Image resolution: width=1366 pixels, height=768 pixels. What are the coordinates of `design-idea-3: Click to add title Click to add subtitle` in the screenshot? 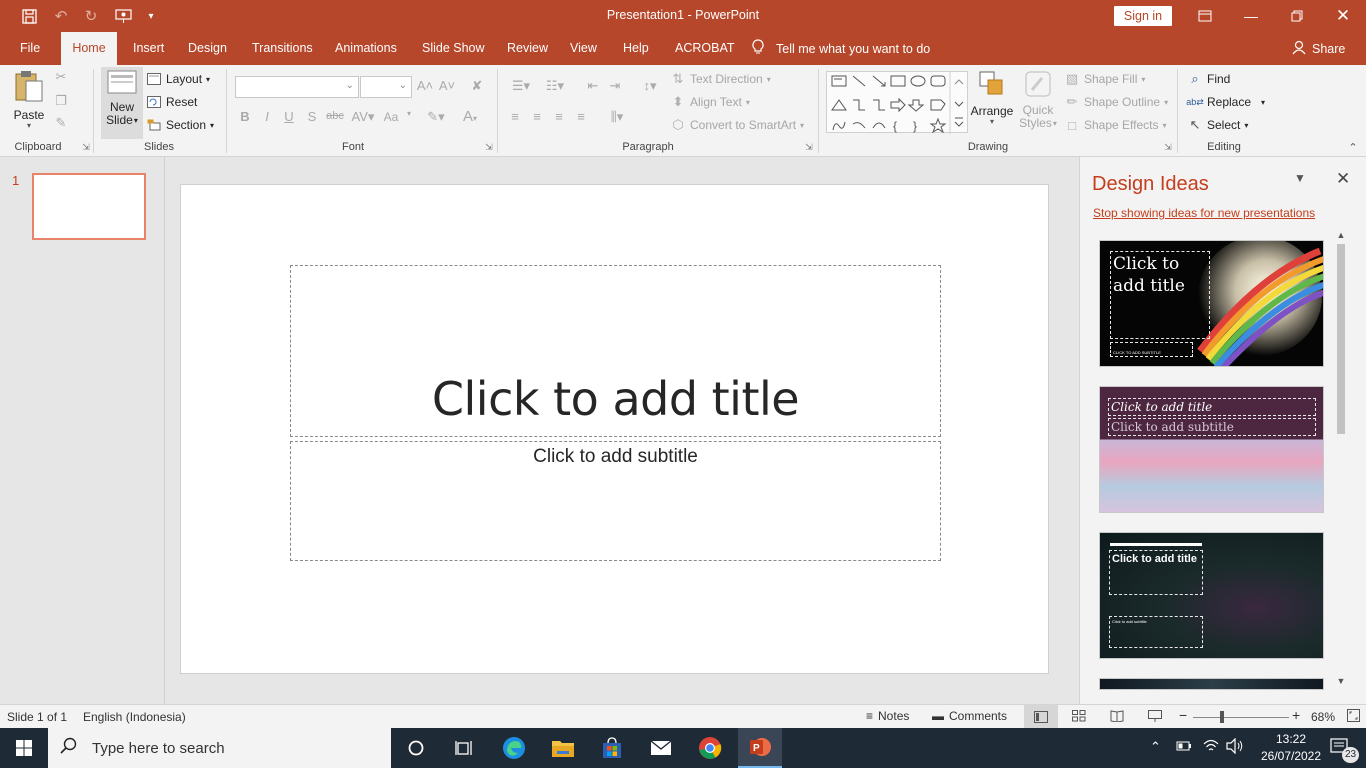 It's located at (1211, 595).